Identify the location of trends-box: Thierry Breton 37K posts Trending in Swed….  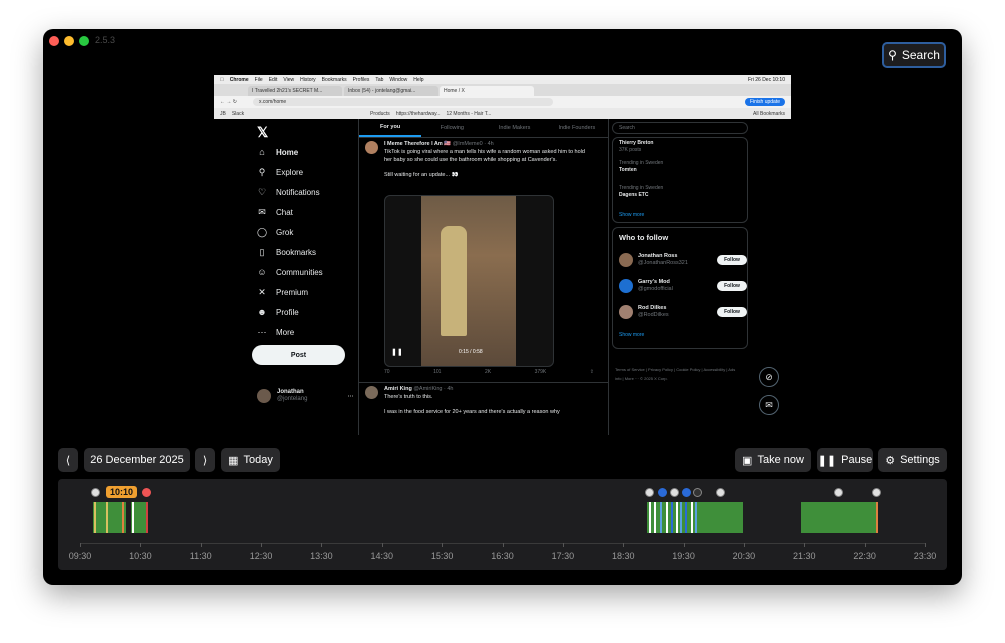
(680, 180).